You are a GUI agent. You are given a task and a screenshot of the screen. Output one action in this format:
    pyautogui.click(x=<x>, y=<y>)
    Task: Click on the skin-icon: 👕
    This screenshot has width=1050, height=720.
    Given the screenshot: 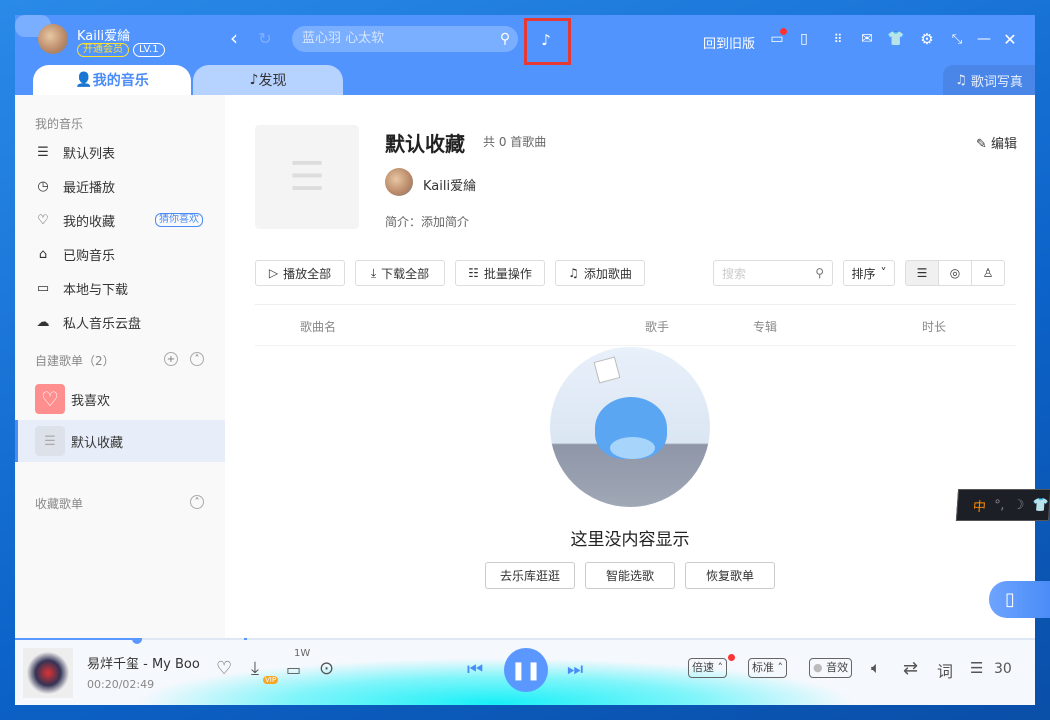 What is the action you would take?
    pyautogui.click(x=1040, y=505)
    